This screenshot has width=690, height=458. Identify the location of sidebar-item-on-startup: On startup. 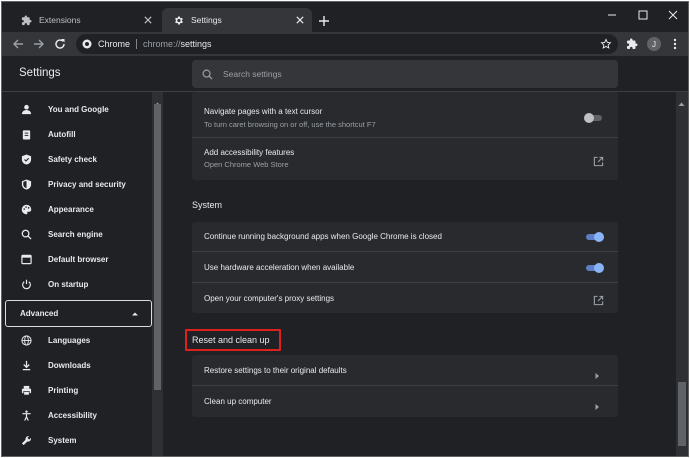
(77, 284).